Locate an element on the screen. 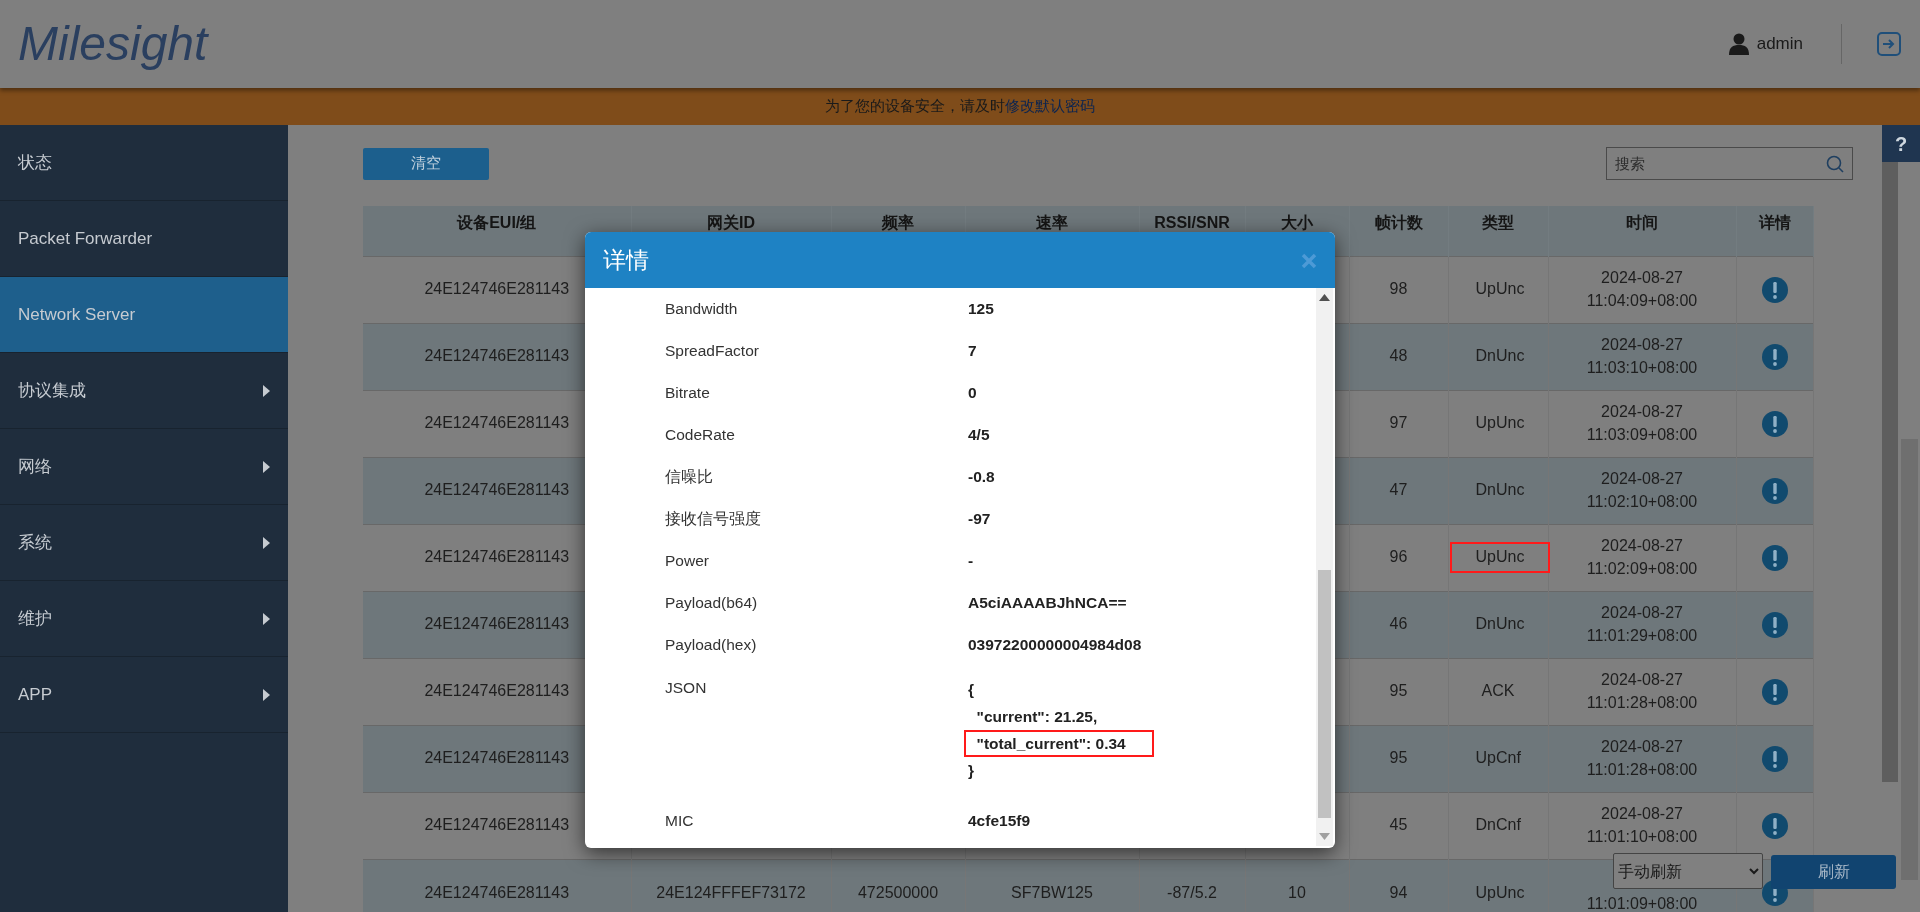 The height and width of the screenshot is (912, 1920). field-label: Power is located at coordinates (687, 561).